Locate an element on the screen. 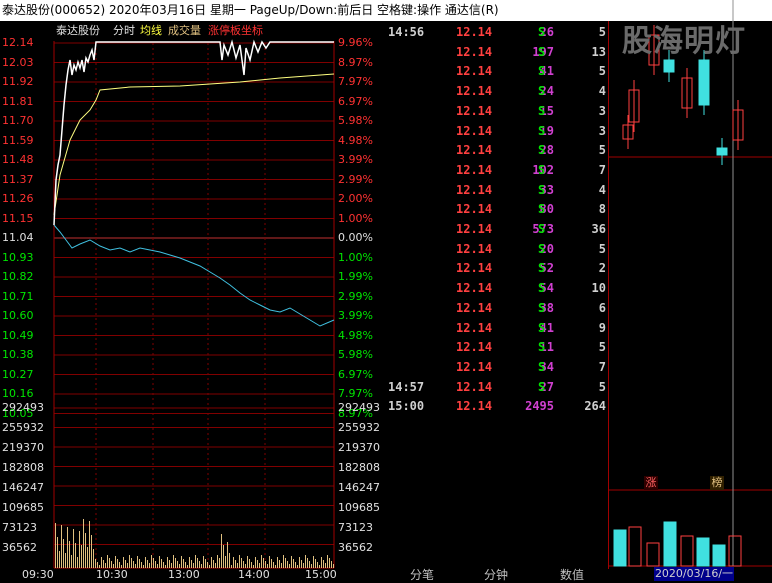  trade-row: 12.14 19 S 3 is located at coordinates (497, 131).